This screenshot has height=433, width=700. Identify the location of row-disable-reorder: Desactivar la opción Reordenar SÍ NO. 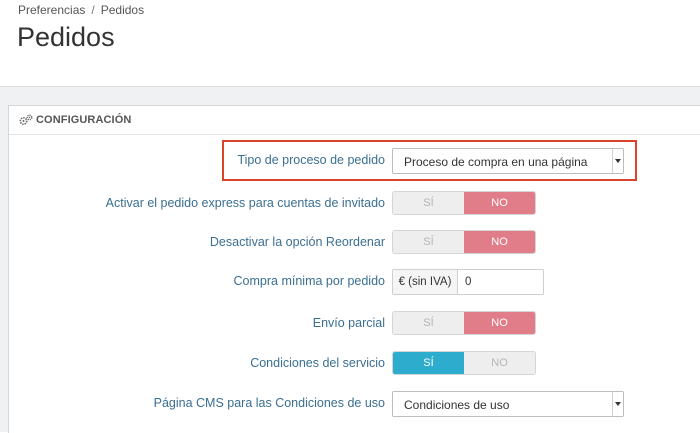
(346, 243).